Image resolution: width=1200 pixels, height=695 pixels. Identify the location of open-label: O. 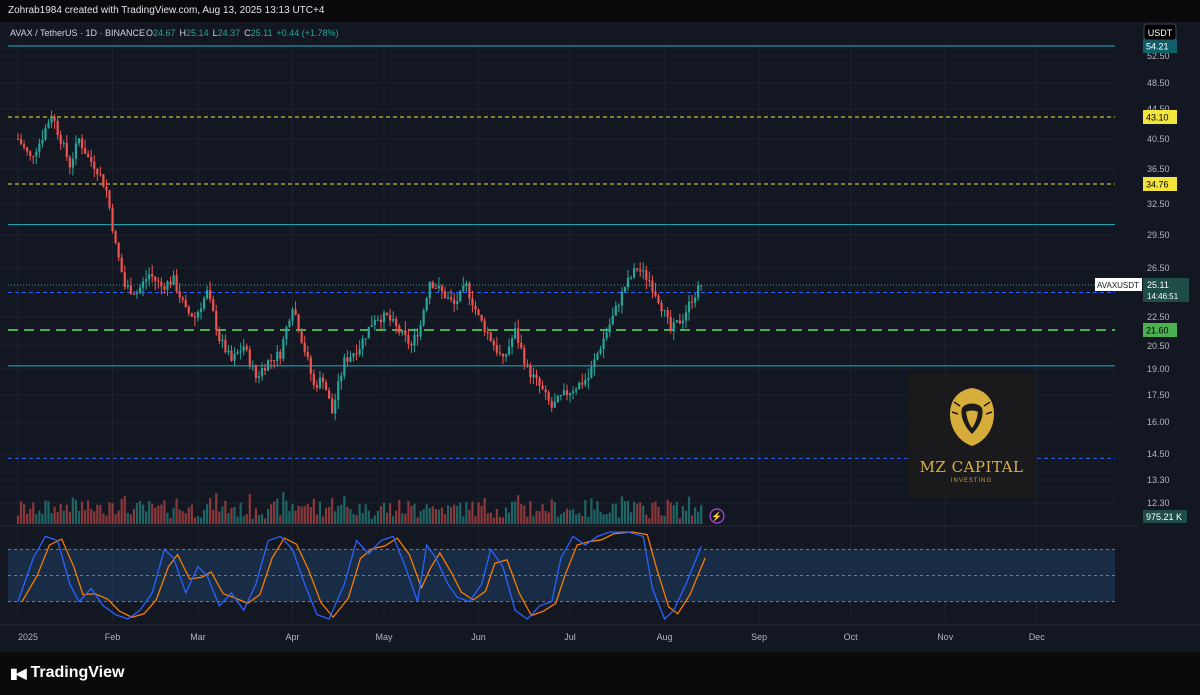
(149, 33).